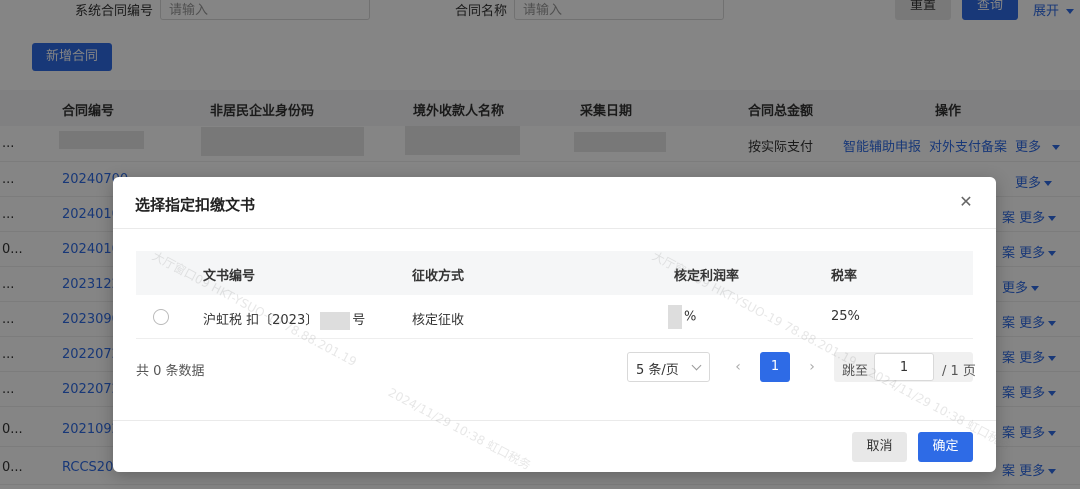 The image size is (1080, 489). What do you see at coordinates (554, 203) in the screenshot?
I see `modal-header: 选择指定扣缴文书 ✕` at bounding box center [554, 203].